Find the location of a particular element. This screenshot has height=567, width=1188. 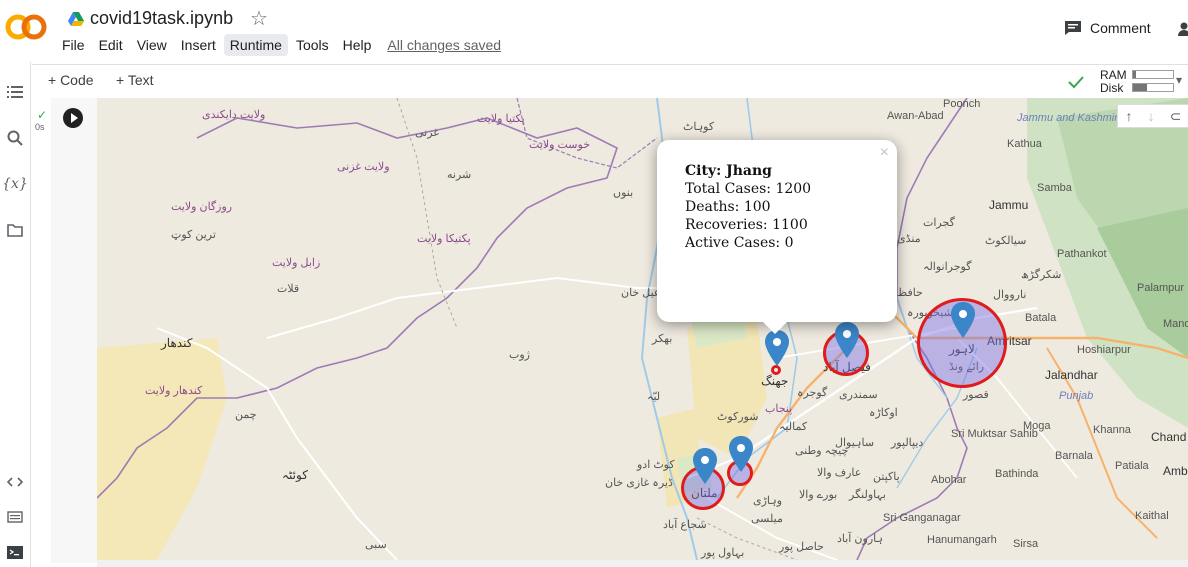

disk-bar-fill is located at coordinates (1140, 87).